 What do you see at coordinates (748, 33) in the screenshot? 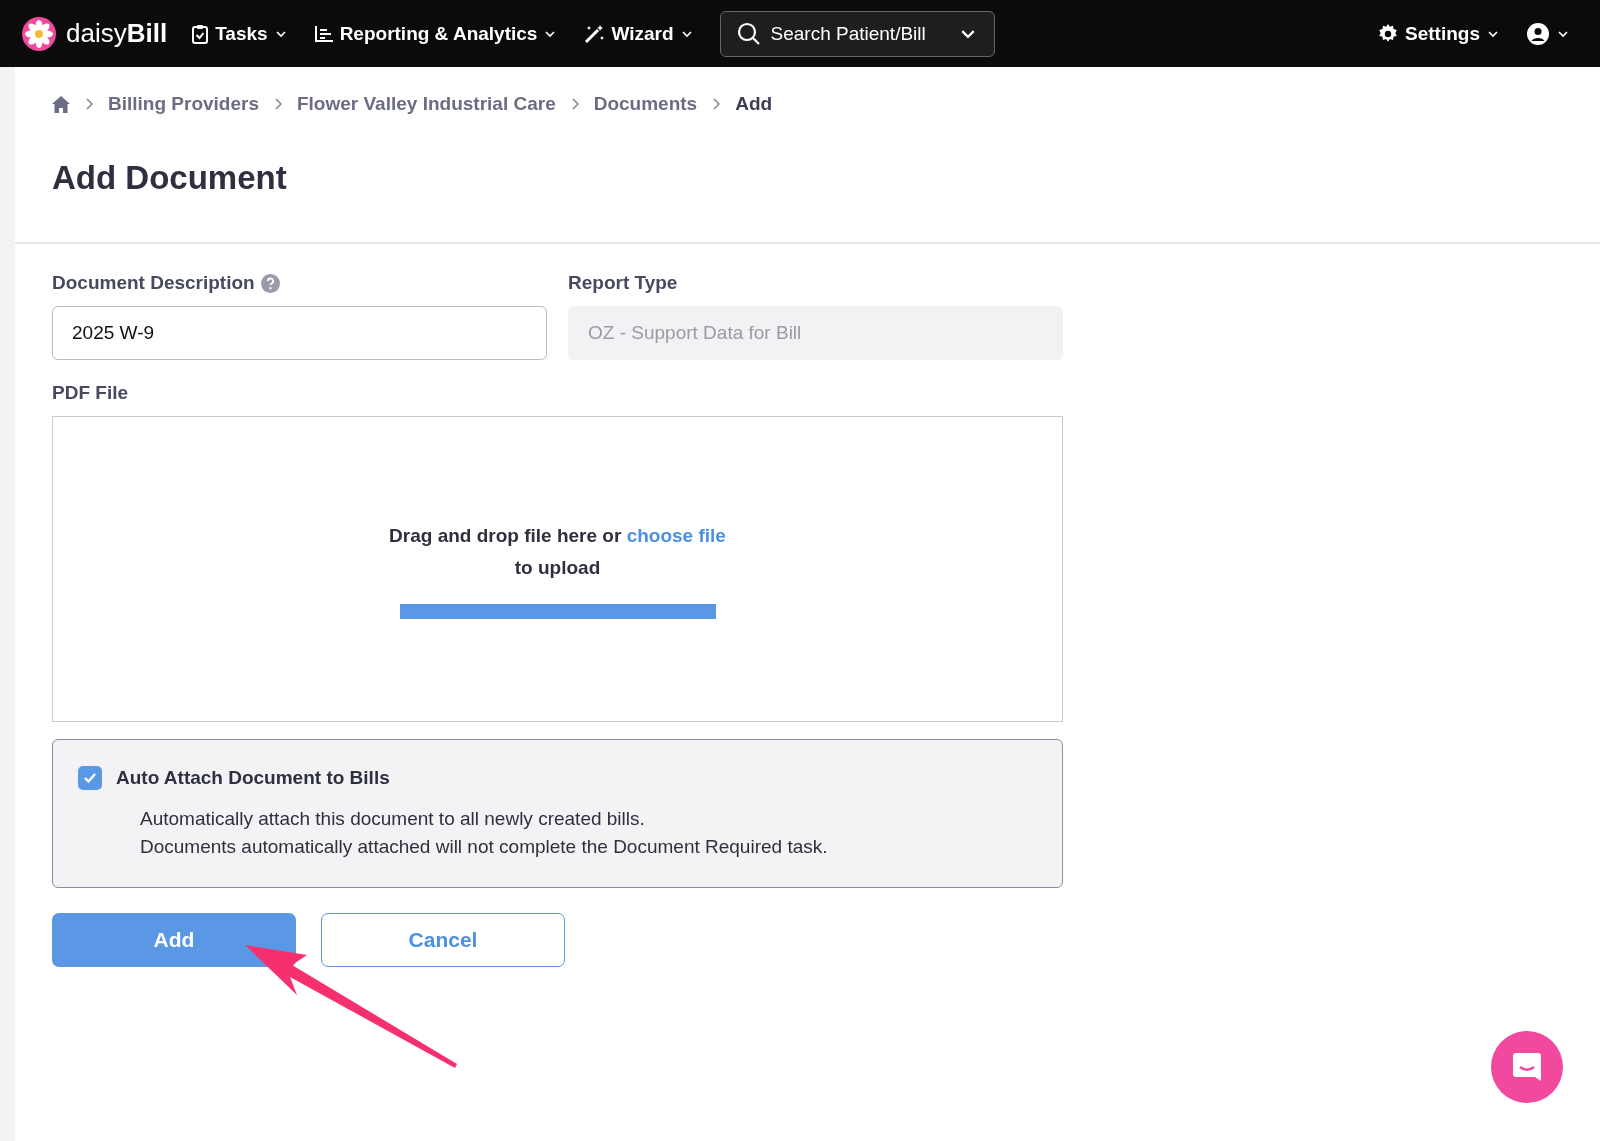
I see `search-icon` at bounding box center [748, 33].